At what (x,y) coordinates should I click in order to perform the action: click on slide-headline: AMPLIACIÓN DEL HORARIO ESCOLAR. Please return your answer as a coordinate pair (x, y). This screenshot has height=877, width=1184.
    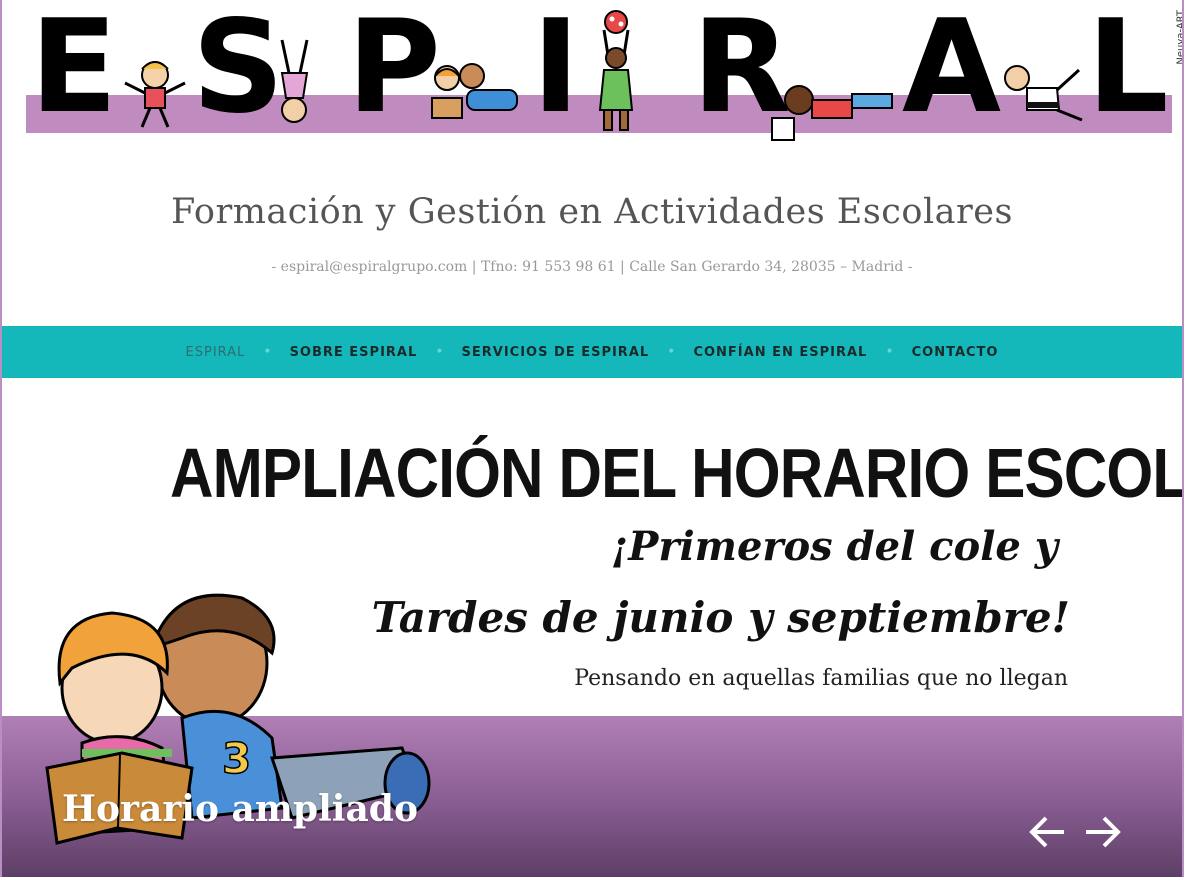
    Looking at the image, I should click on (676, 473).